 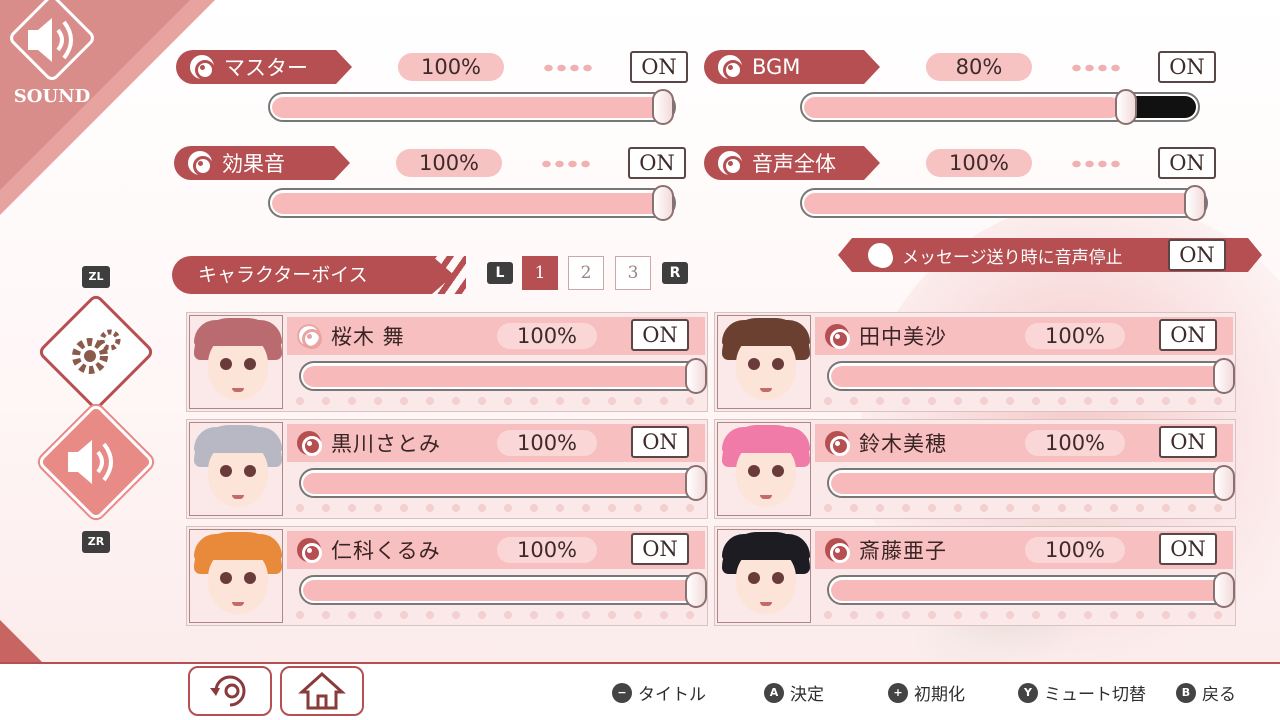 What do you see at coordinates (369, 550) in the screenshot?
I see `character-name-area: 仁科くるみ` at bounding box center [369, 550].